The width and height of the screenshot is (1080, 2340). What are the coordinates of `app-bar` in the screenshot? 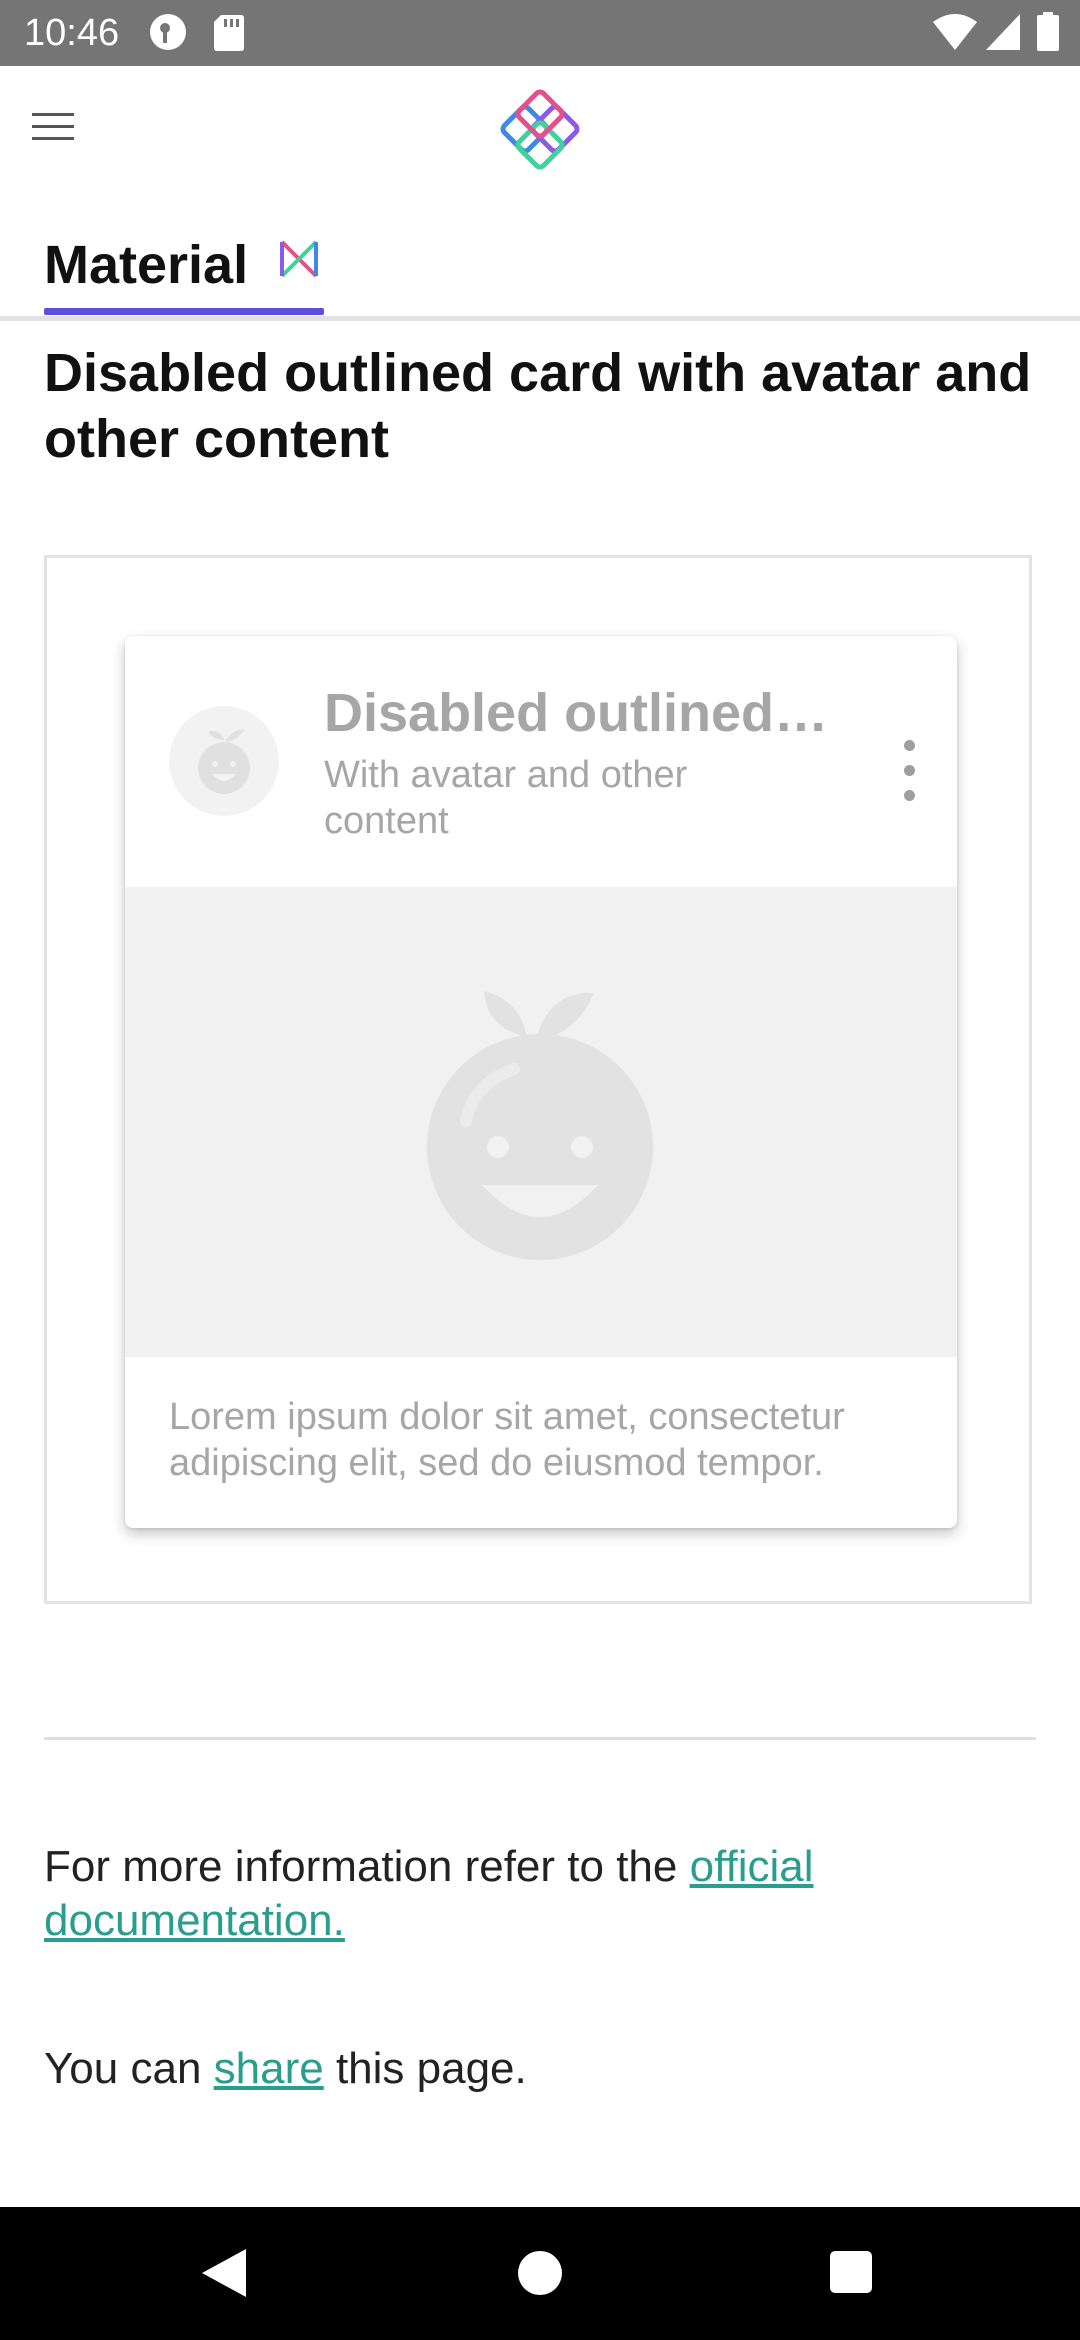 It's located at (540, 133).